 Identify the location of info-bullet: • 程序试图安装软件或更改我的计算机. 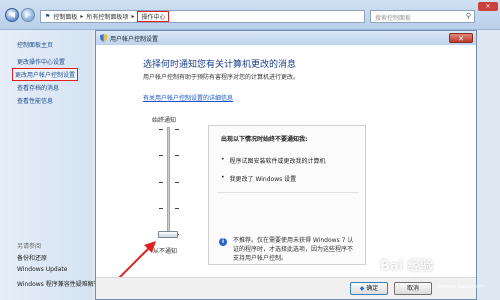
(273, 160).